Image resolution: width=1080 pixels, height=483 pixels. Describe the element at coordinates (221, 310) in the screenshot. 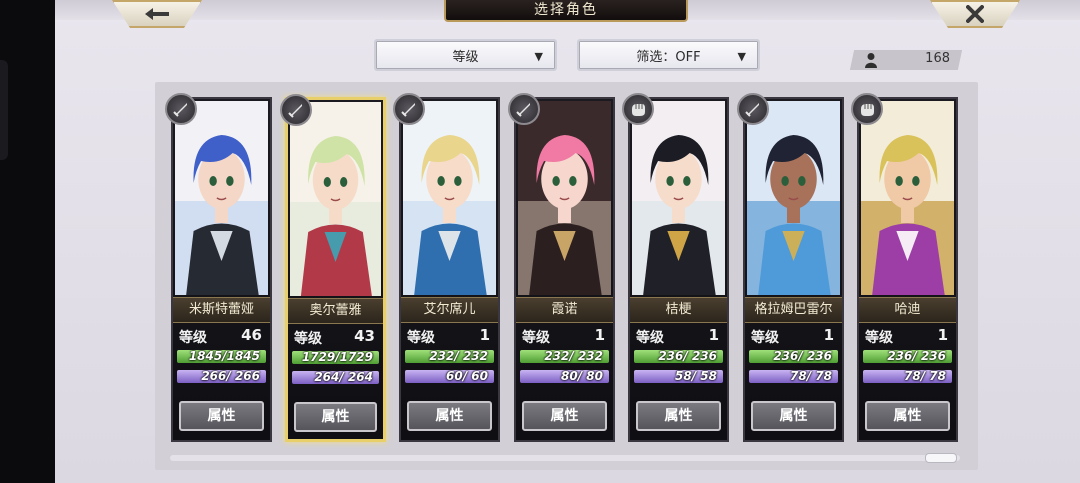

I see `character-name: 米斯特蕾娅` at that location.